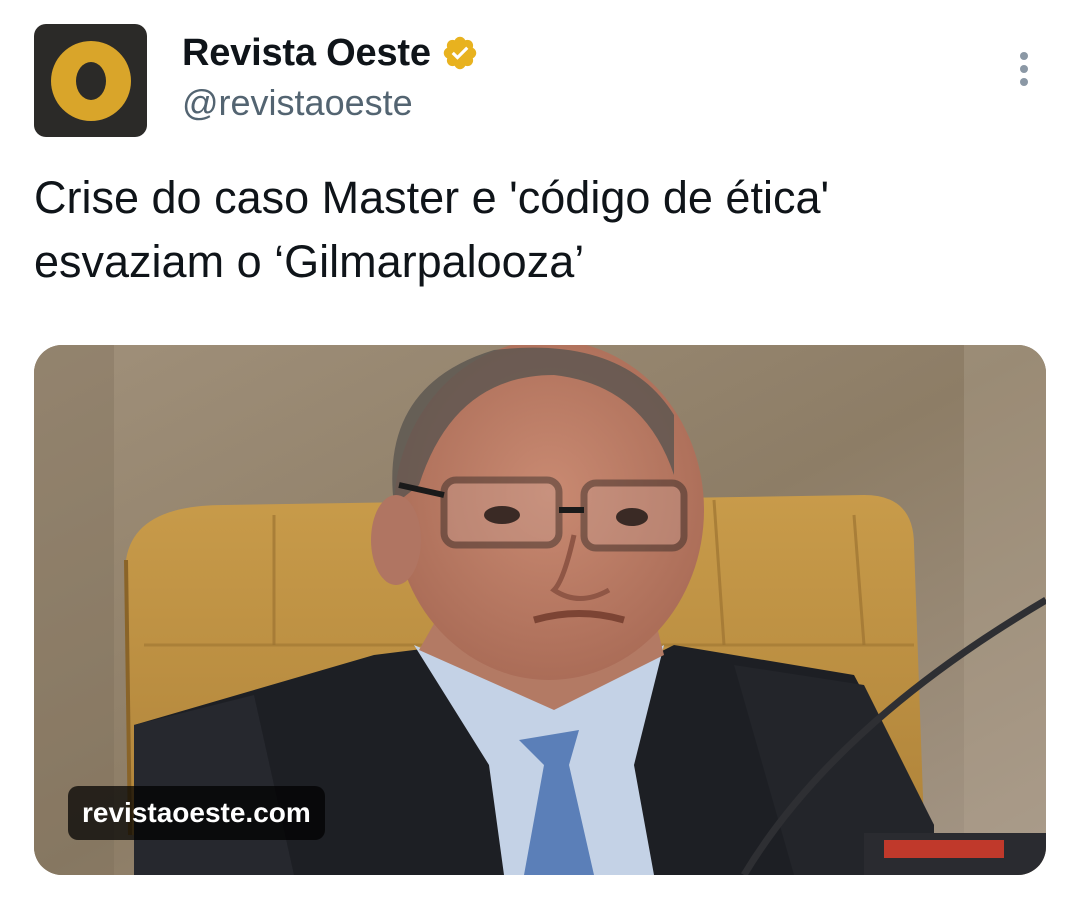 Image resolution: width=1080 pixels, height=902 pixels. I want to click on verified-badge-icon, so click(460, 53).